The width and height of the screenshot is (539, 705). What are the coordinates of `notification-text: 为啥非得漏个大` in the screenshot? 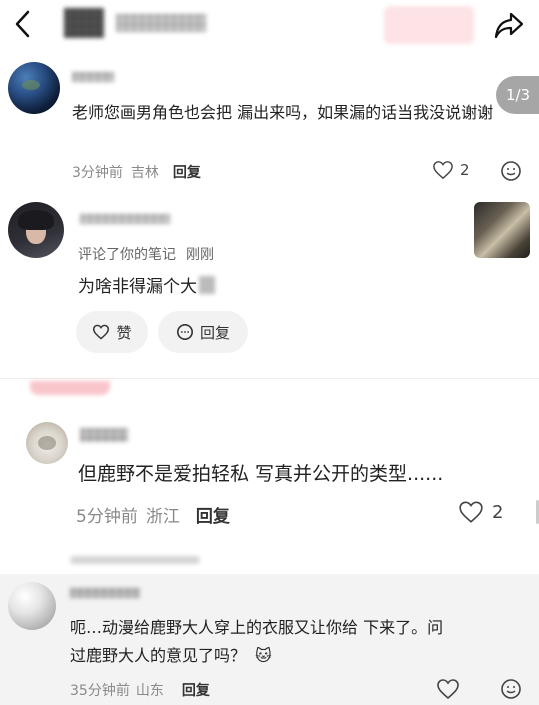 It's located at (146, 284).